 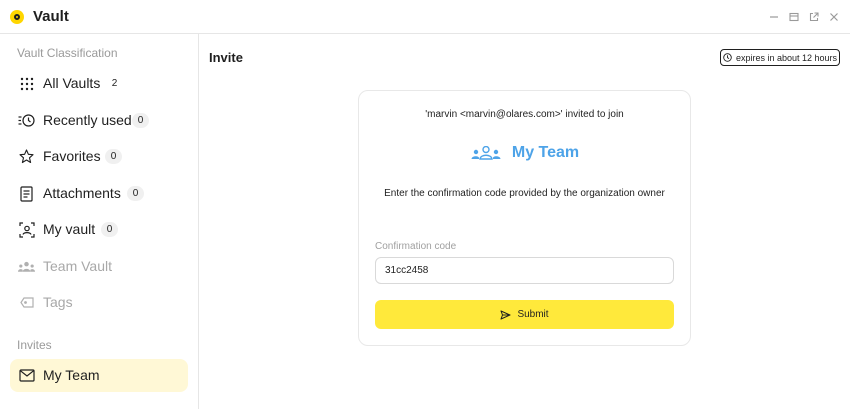 What do you see at coordinates (727, 57) in the screenshot?
I see `clock-icon` at bounding box center [727, 57].